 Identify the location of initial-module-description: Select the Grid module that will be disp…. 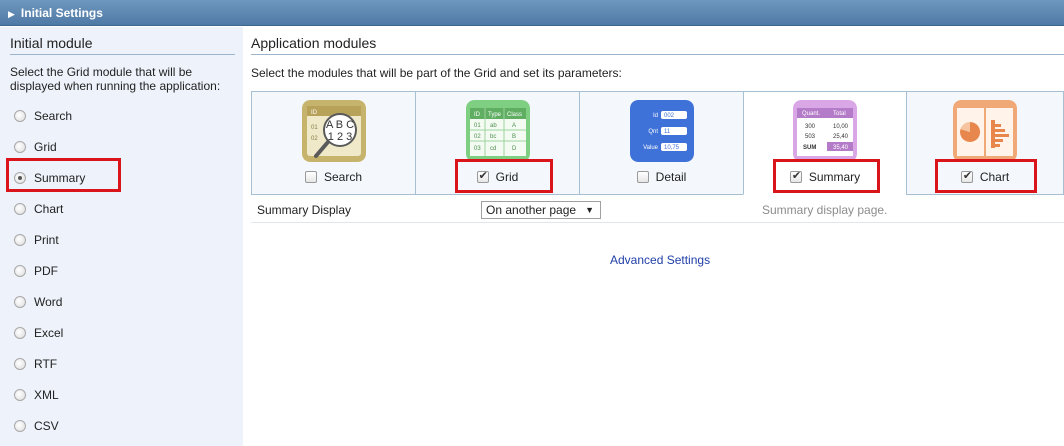
(115, 79).